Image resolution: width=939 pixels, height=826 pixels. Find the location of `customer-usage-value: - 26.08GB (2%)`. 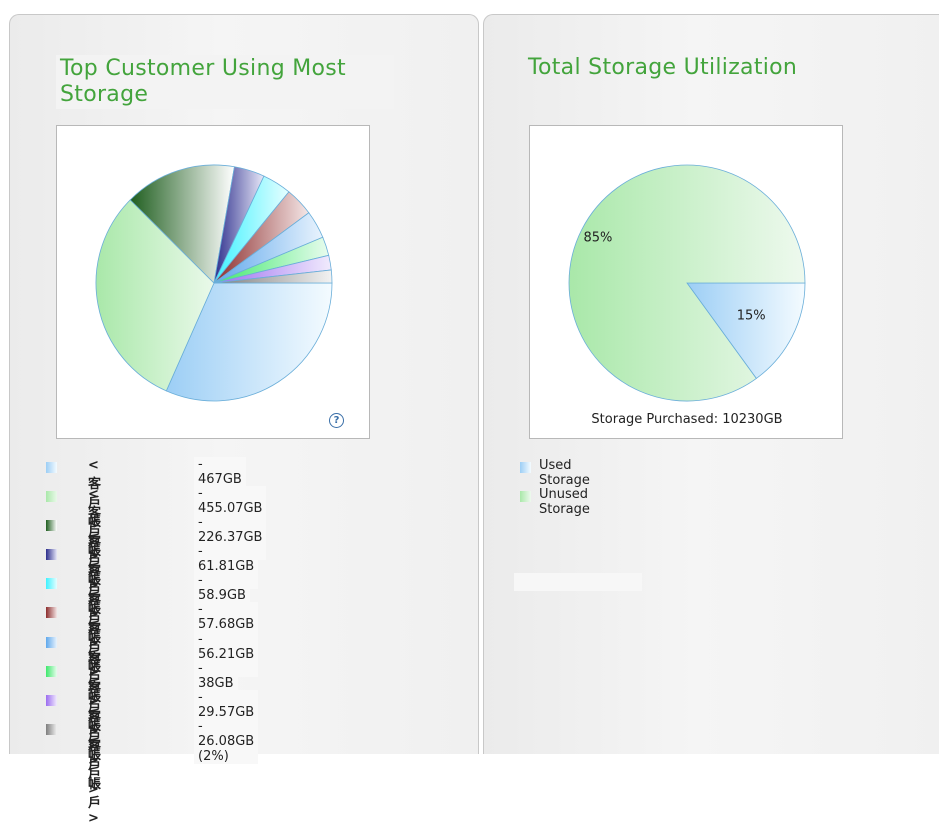

customer-usage-value: - 26.08GB (2%) is located at coordinates (226, 741).